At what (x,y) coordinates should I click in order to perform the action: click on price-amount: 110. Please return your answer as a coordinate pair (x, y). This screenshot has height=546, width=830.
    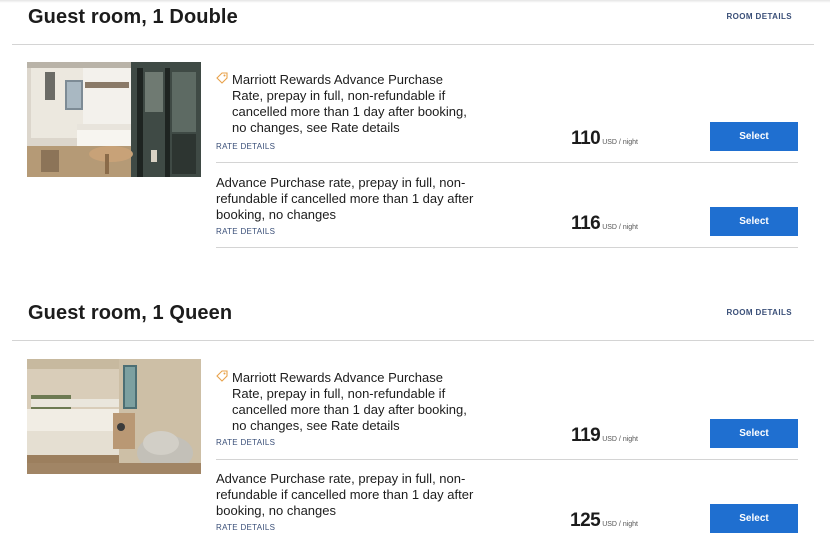
    Looking at the image, I should click on (586, 138).